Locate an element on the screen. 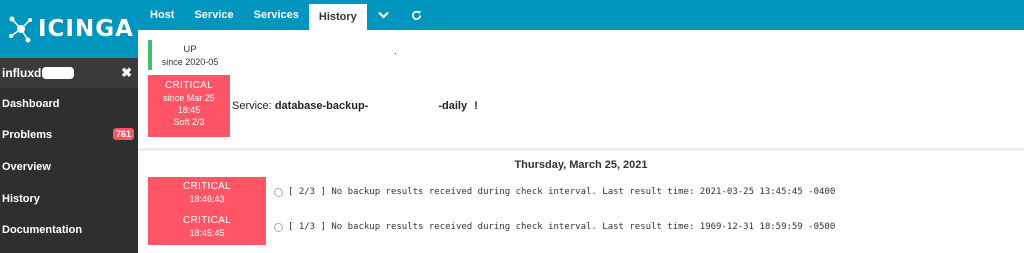 This screenshot has width=1024, height=253. service-name-end: -daily is located at coordinates (453, 106).